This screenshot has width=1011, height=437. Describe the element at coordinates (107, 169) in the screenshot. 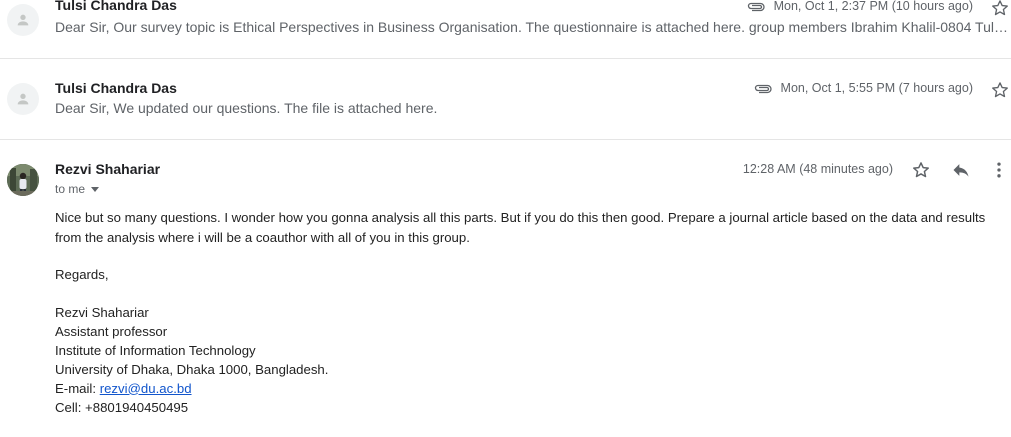

I see `sender-name: Rezvi Shahariar` at that location.